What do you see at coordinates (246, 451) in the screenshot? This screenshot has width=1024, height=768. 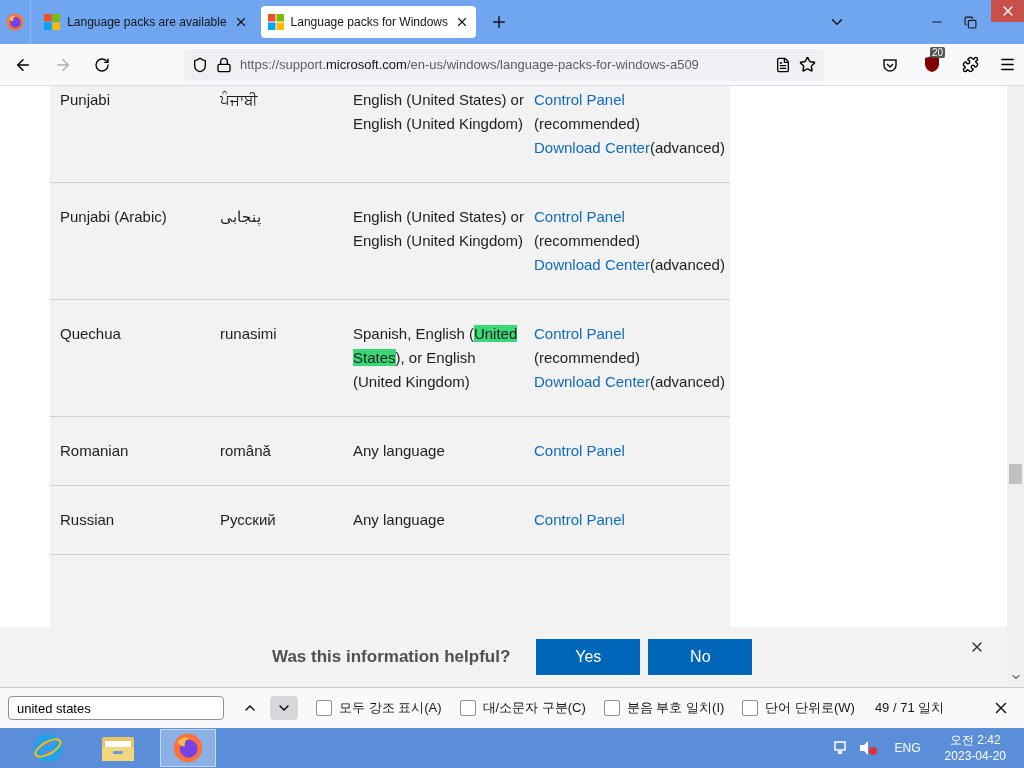 I see `table-cell-text: română` at bounding box center [246, 451].